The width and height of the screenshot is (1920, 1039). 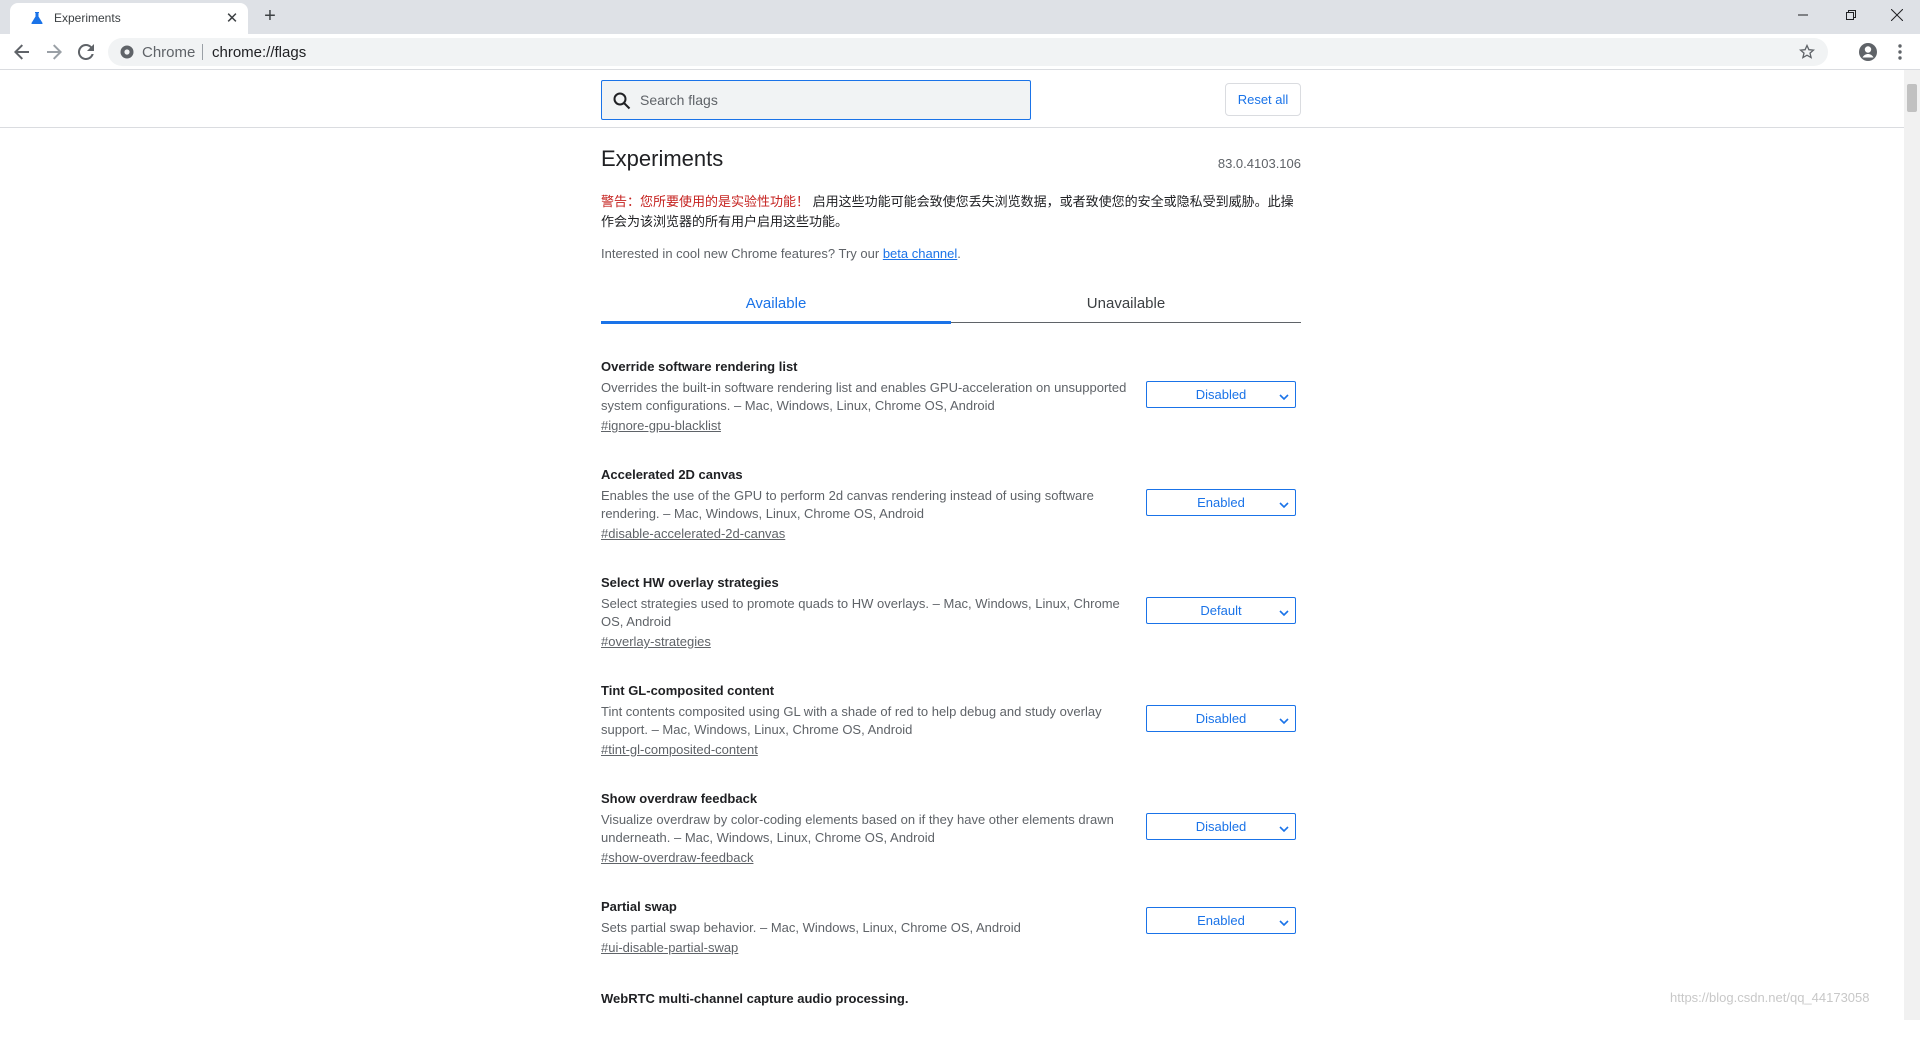 I want to click on experiment-permalink: #tint-gl-composited-content, so click(x=951, y=750).